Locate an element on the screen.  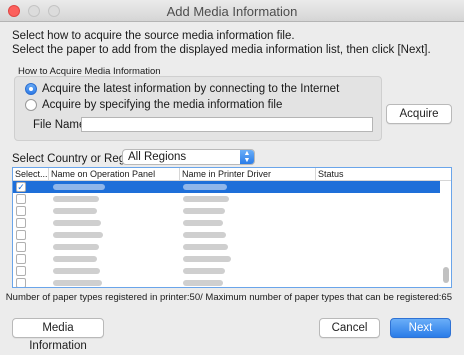
media-information-button: Media Information is located at coordinates (58, 335).